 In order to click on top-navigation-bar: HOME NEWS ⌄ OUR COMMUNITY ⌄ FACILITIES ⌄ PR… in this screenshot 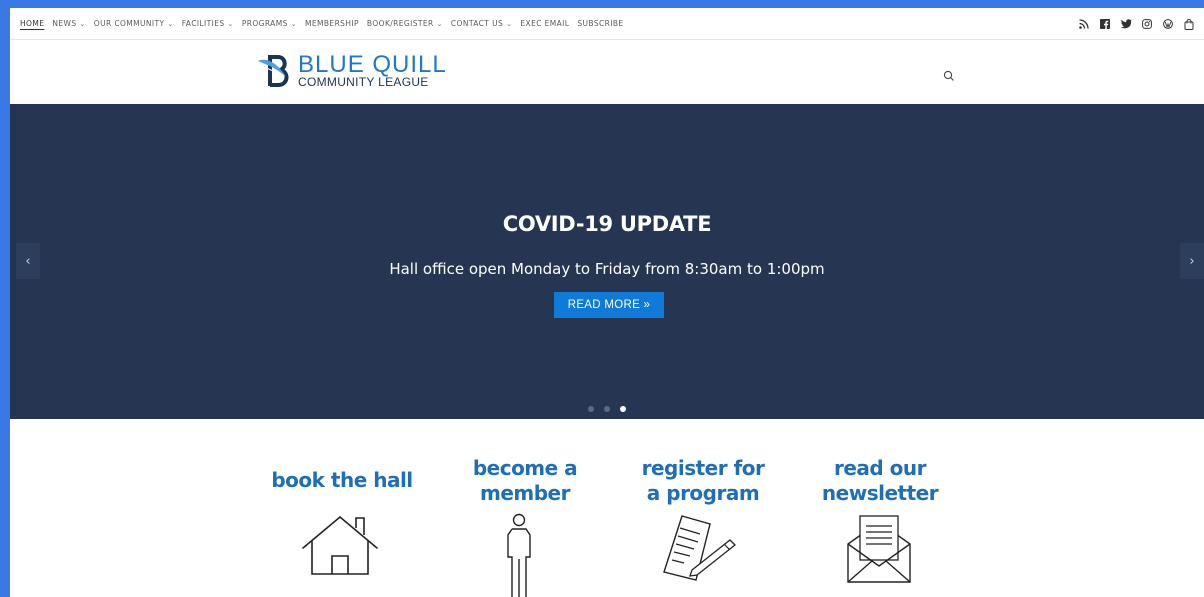, I will do `click(607, 24)`.